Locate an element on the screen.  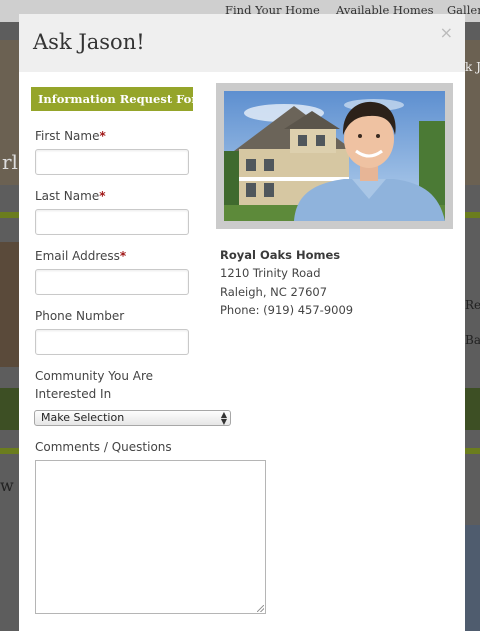
street-address: 1210 Trinity Road is located at coordinates (270, 273).